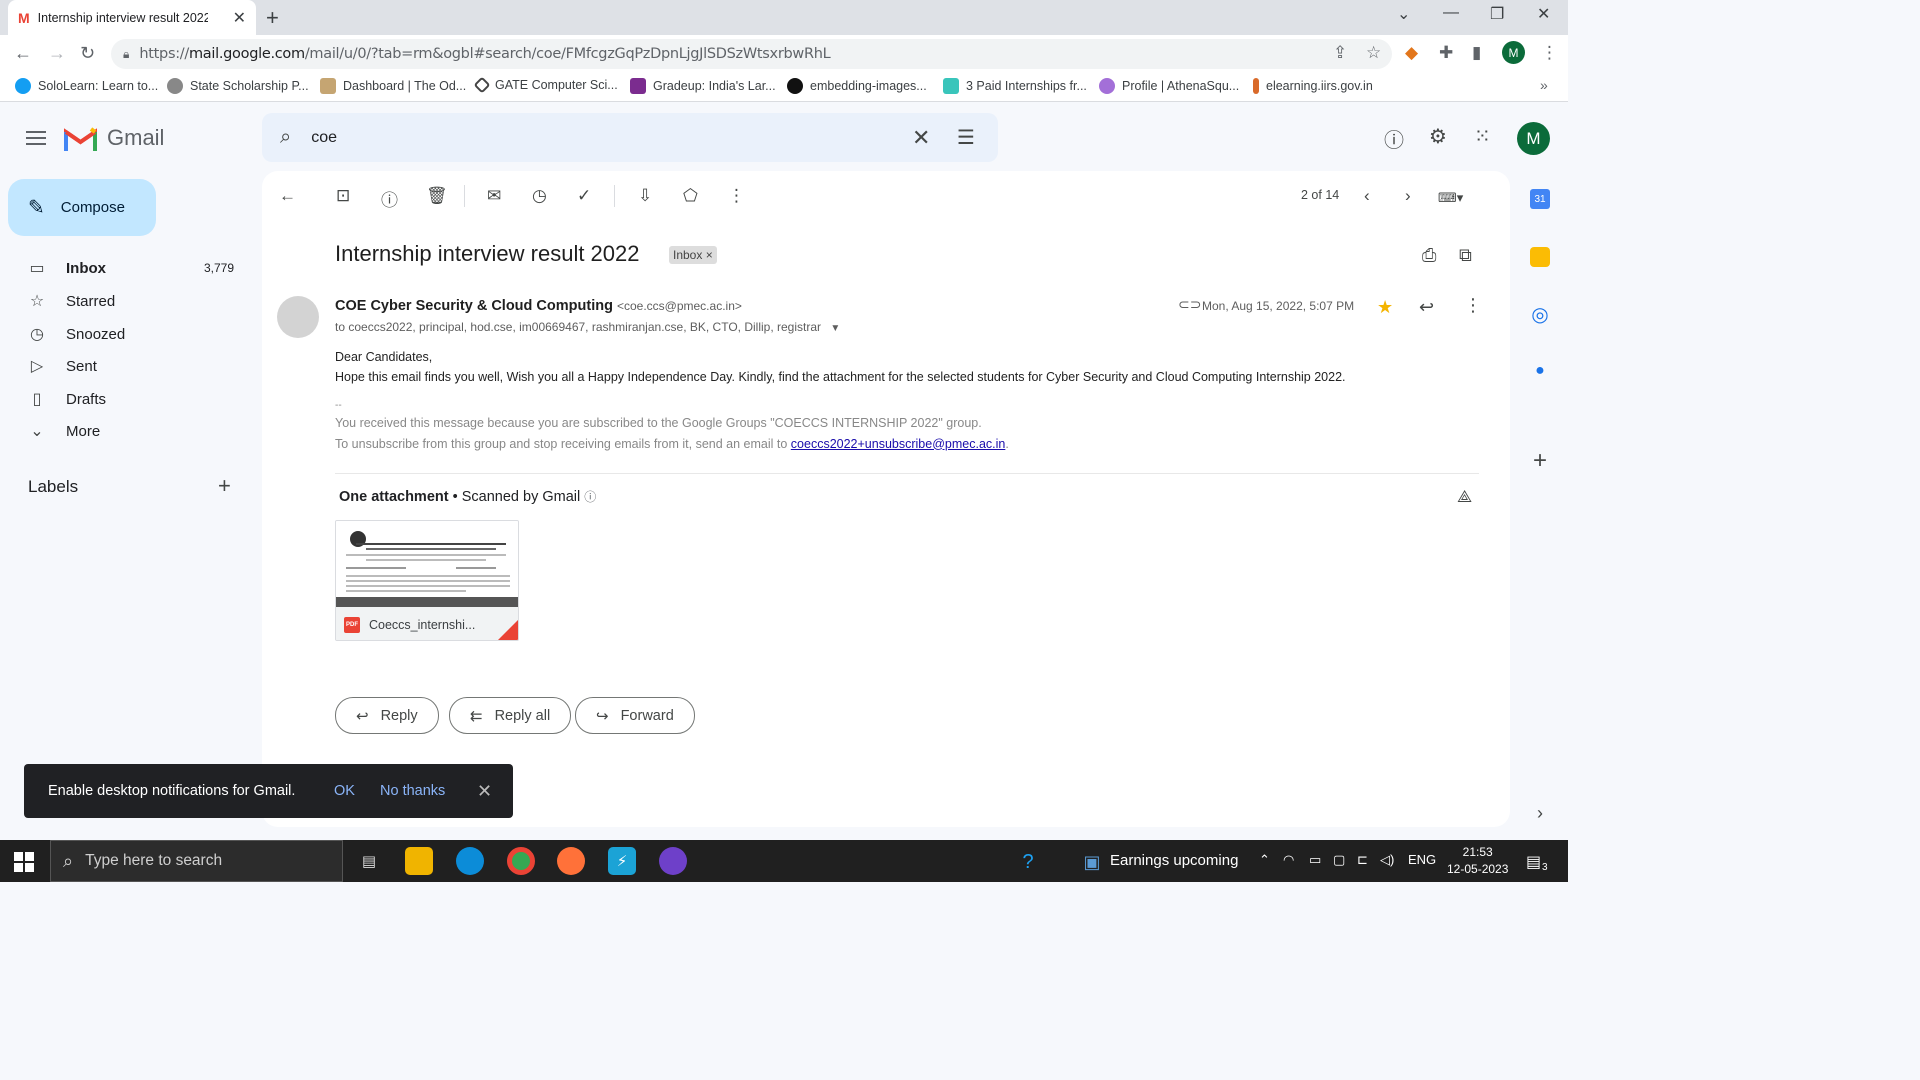 This screenshot has height=1080, width=1920. What do you see at coordinates (196, 861) in the screenshot?
I see `taskbar-search: ⌕ Type here to search` at bounding box center [196, 861].